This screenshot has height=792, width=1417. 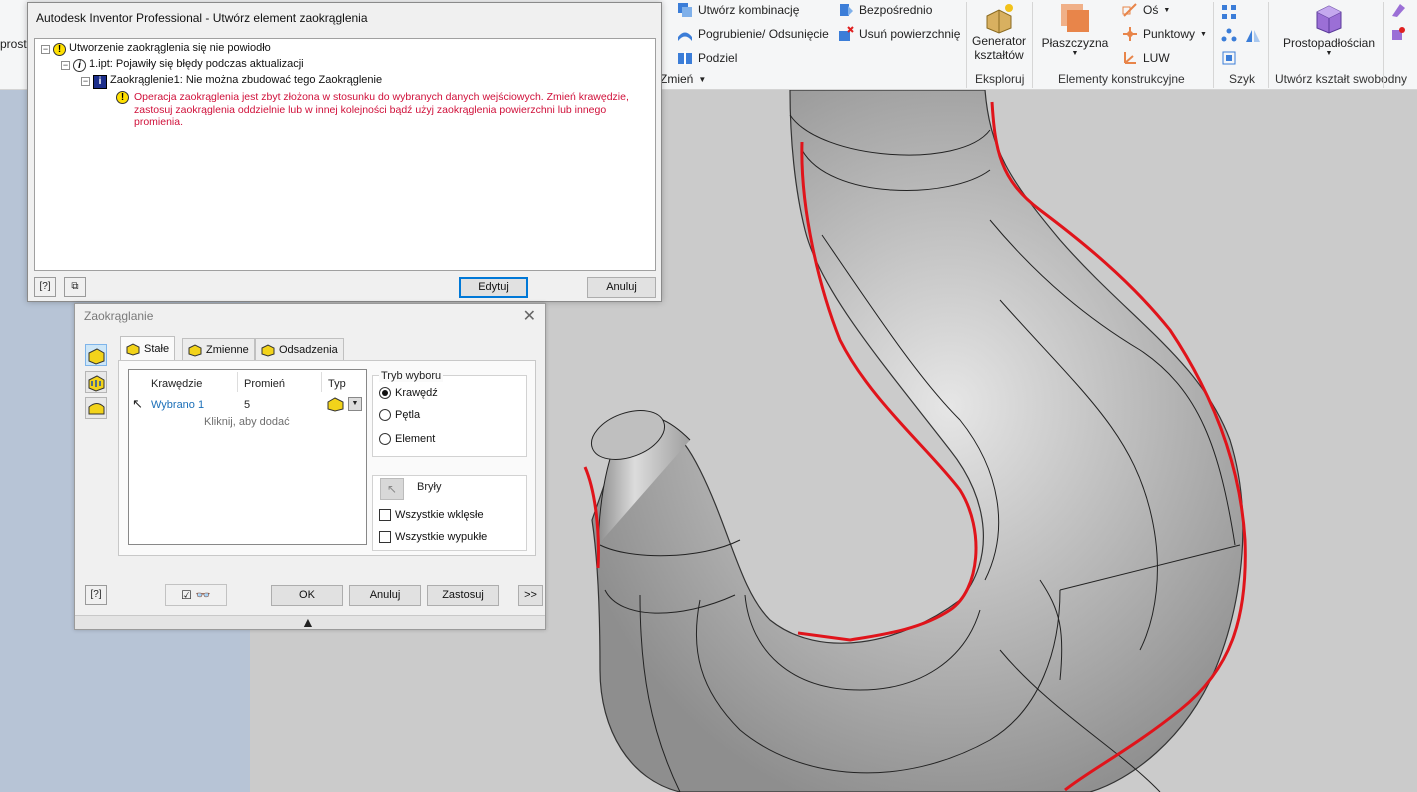 I want to click on expand-triangle-icon: ▲, so click(x=308, y=622).